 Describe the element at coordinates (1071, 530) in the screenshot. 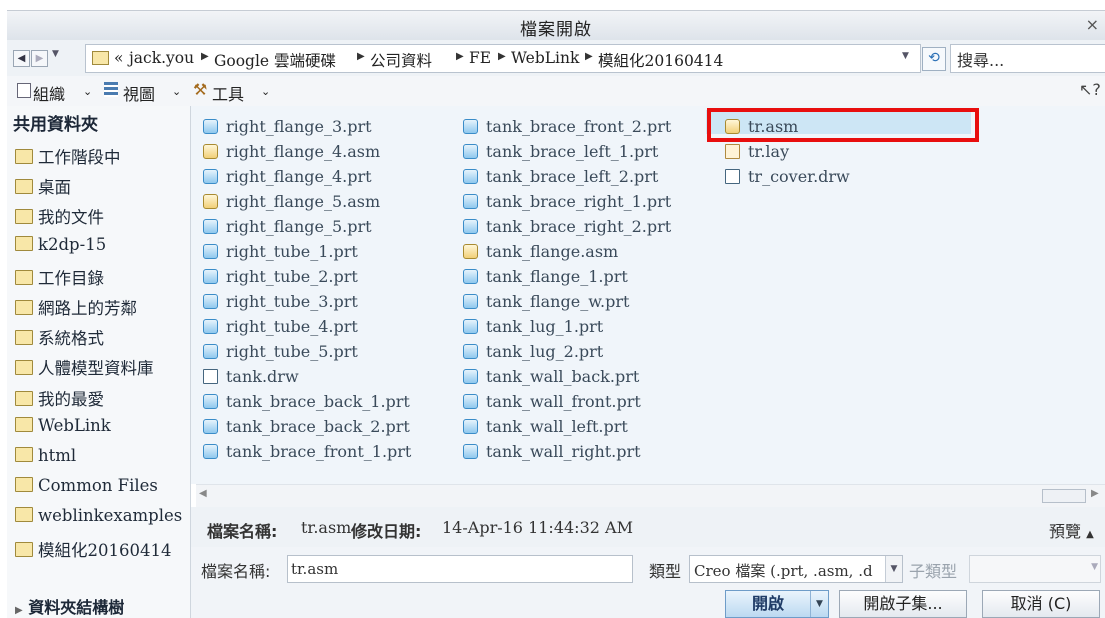

I see `preview-toggle: 預覽 ▲` at that location.